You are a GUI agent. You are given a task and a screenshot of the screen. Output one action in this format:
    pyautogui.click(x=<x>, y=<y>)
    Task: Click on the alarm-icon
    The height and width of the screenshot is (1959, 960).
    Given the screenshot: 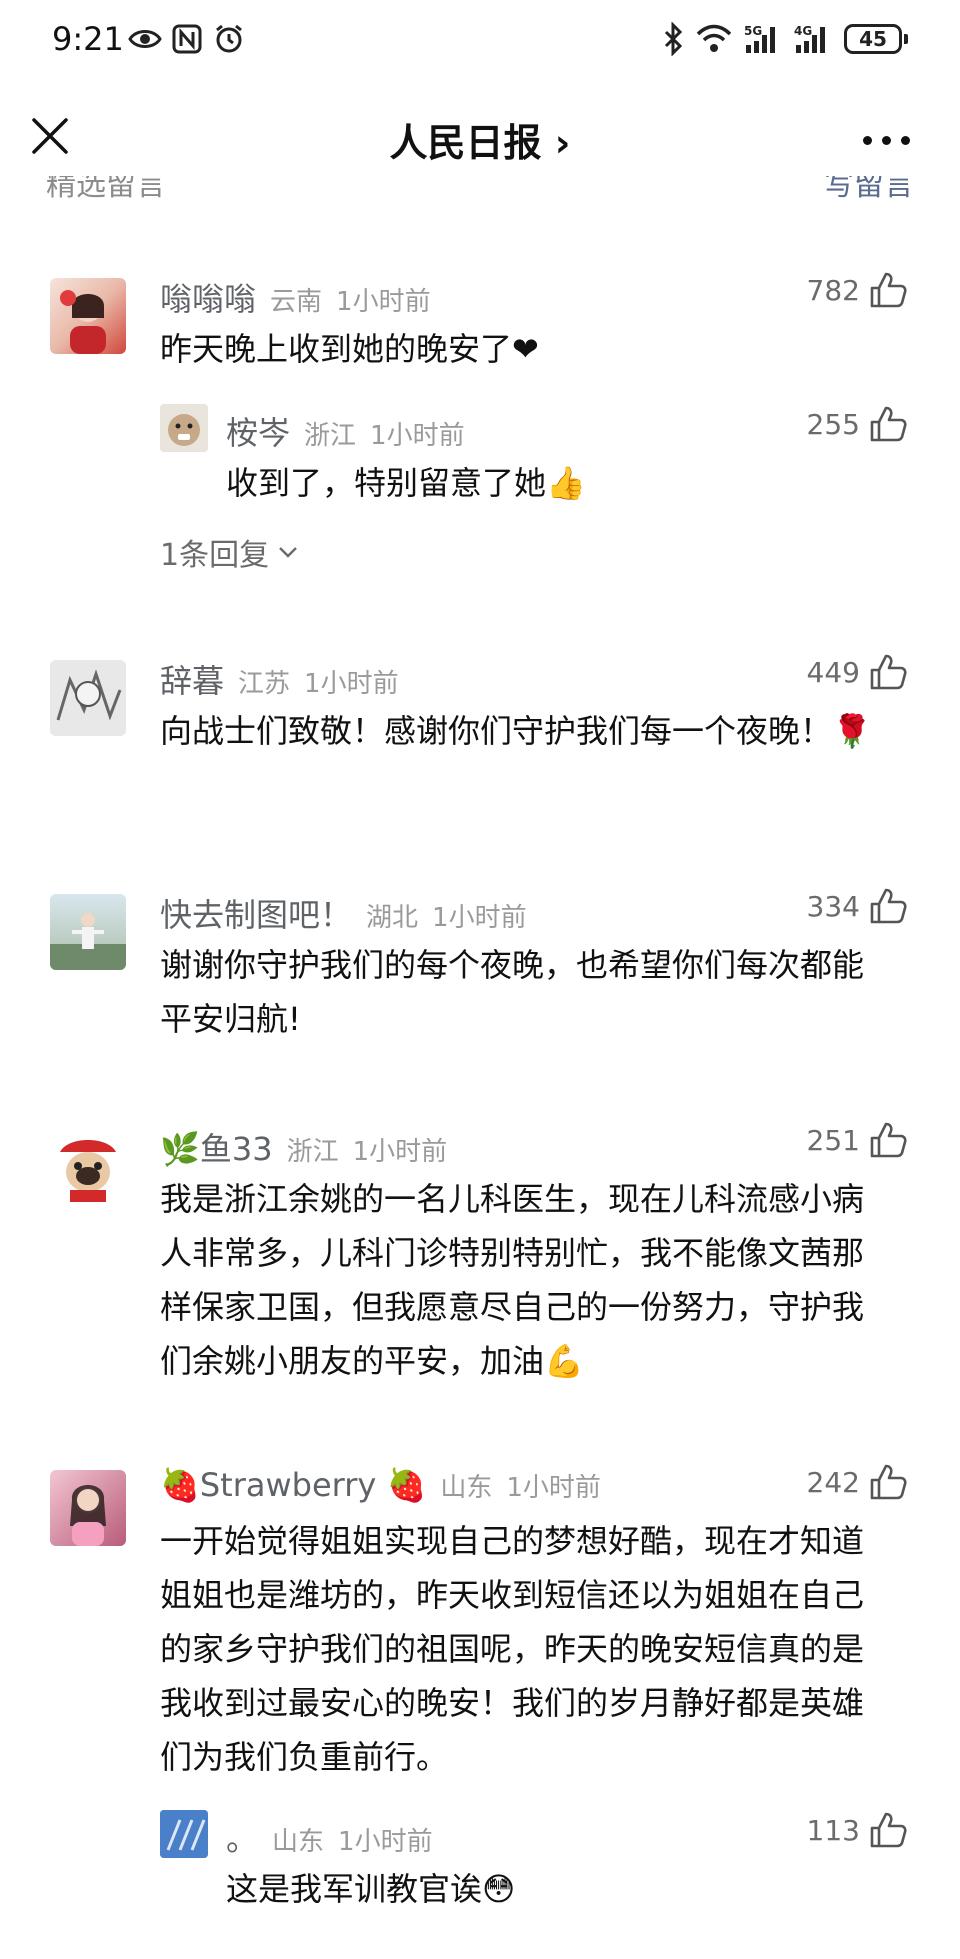 What is the action you would take?
    pyautogui.click(x=229, y=38)
    